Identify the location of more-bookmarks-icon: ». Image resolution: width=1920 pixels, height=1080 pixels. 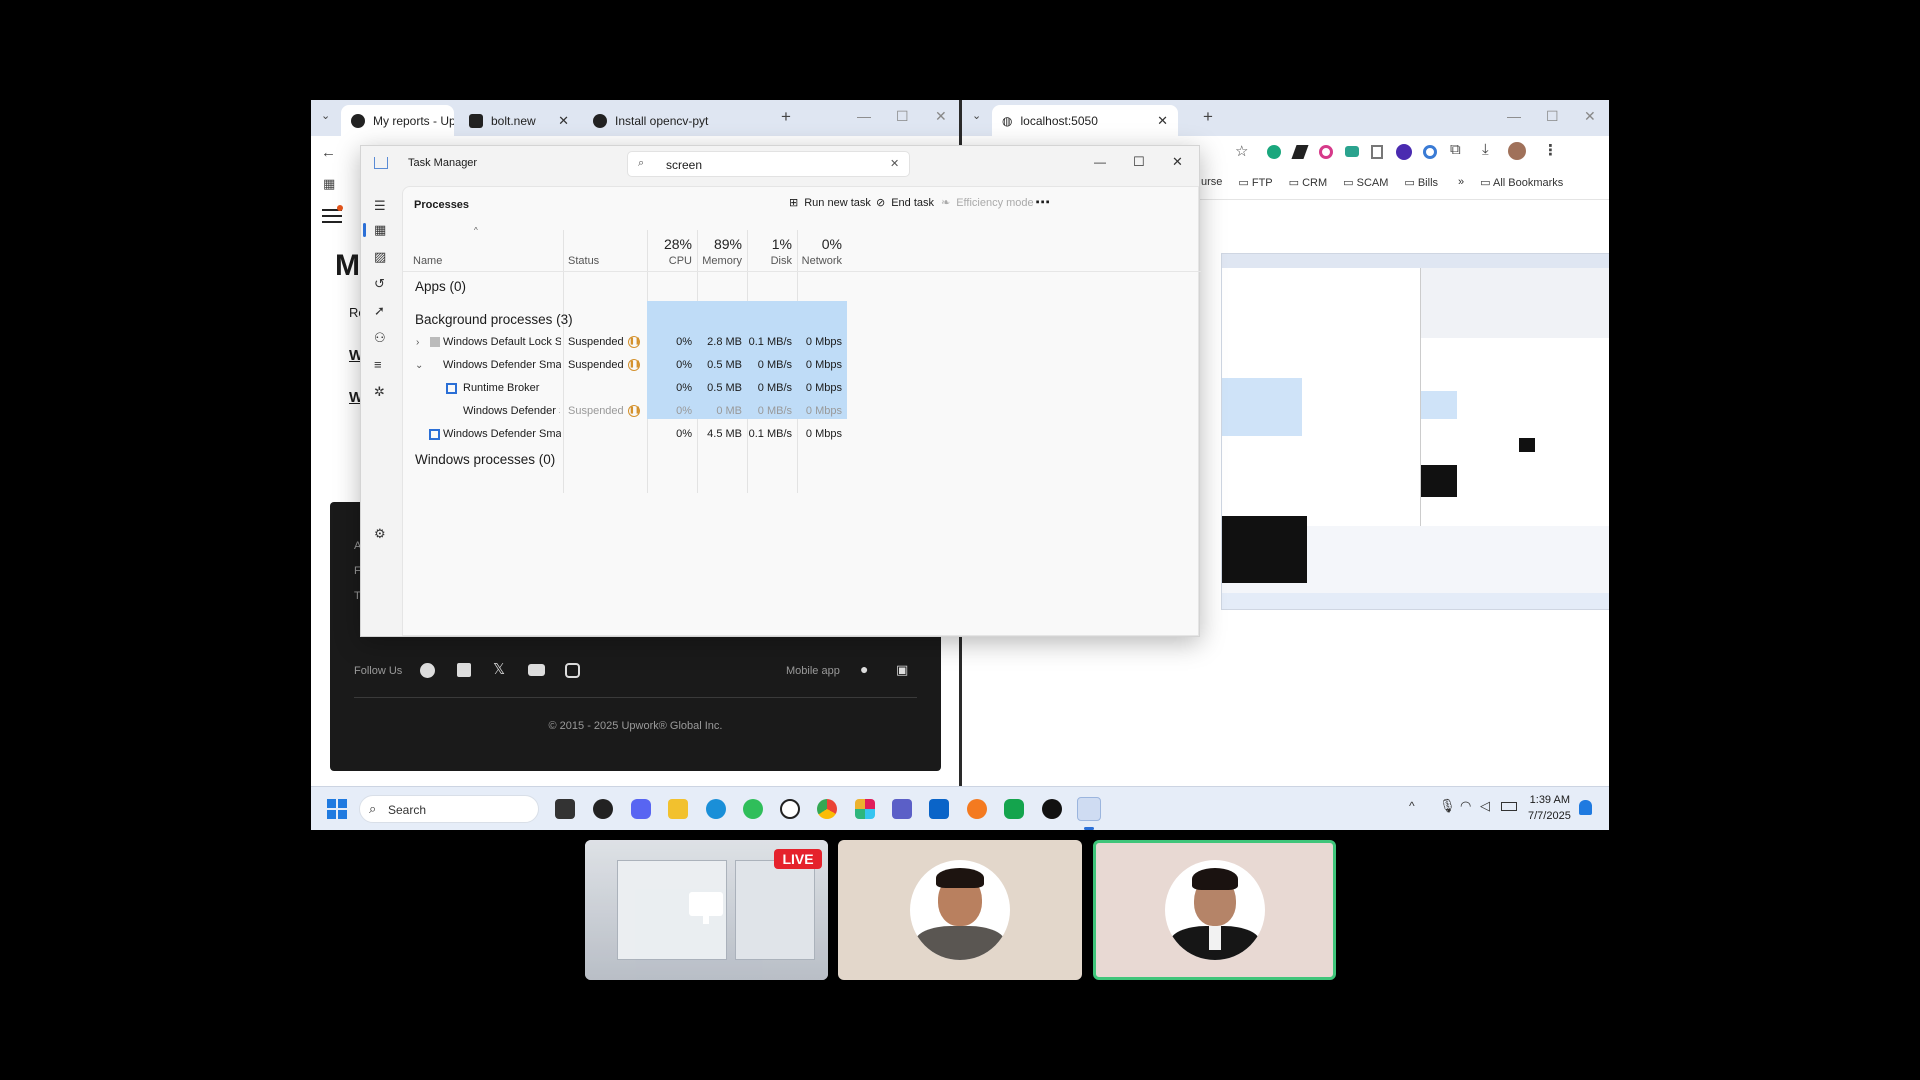
(1461, 182).